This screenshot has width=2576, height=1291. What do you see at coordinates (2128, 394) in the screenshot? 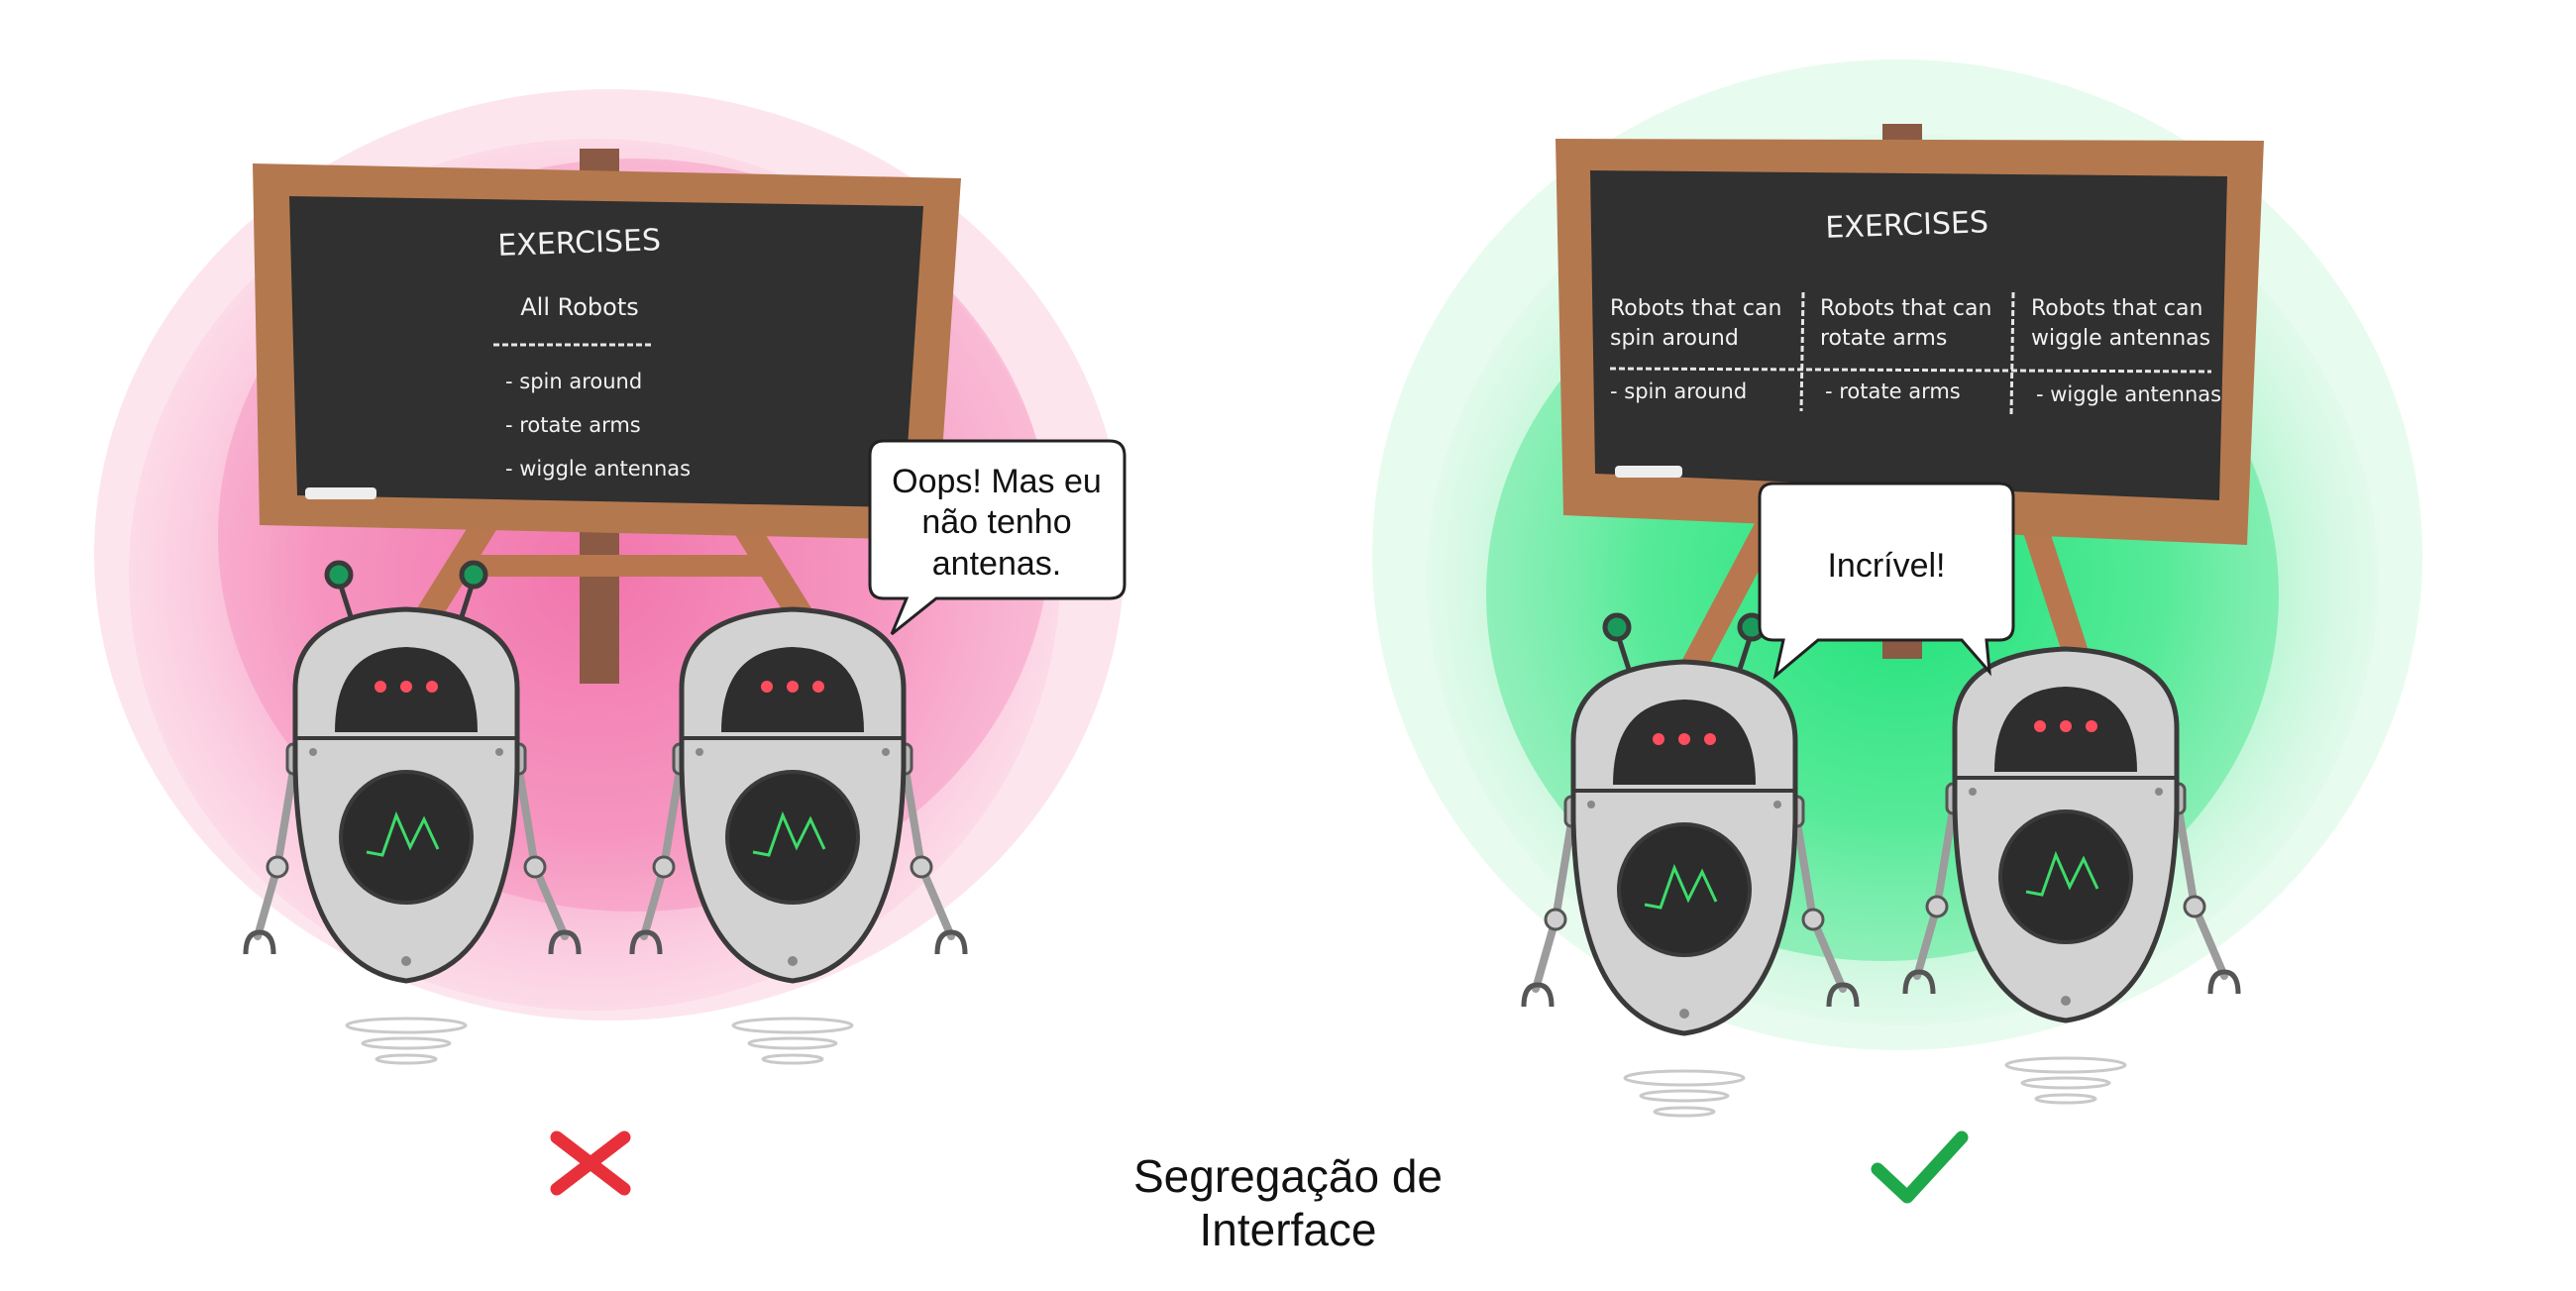
I see `column-item: - wiggle antennas` at bounding box center [2128, 394].